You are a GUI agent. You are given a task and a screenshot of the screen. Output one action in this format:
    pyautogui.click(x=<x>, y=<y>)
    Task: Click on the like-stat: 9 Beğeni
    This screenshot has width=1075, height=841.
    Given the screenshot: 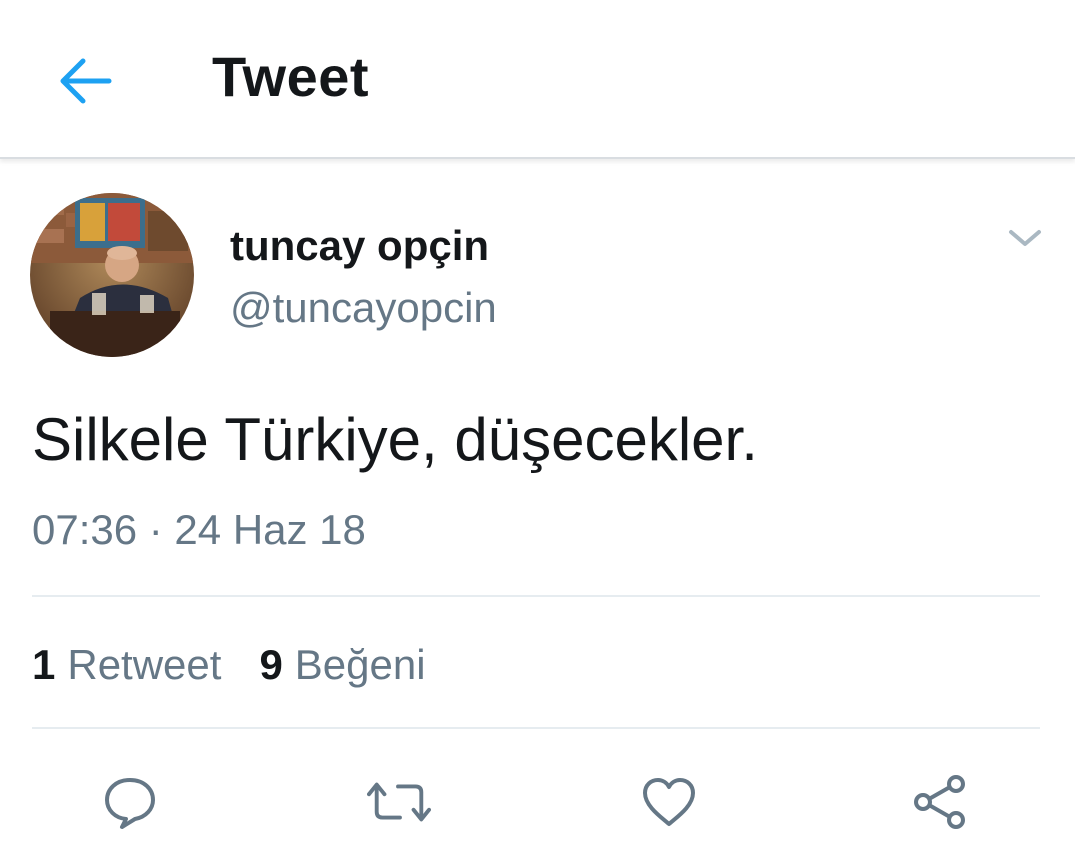 What is the action you would take?
    pyautogui.click(x=342, y=665)
    